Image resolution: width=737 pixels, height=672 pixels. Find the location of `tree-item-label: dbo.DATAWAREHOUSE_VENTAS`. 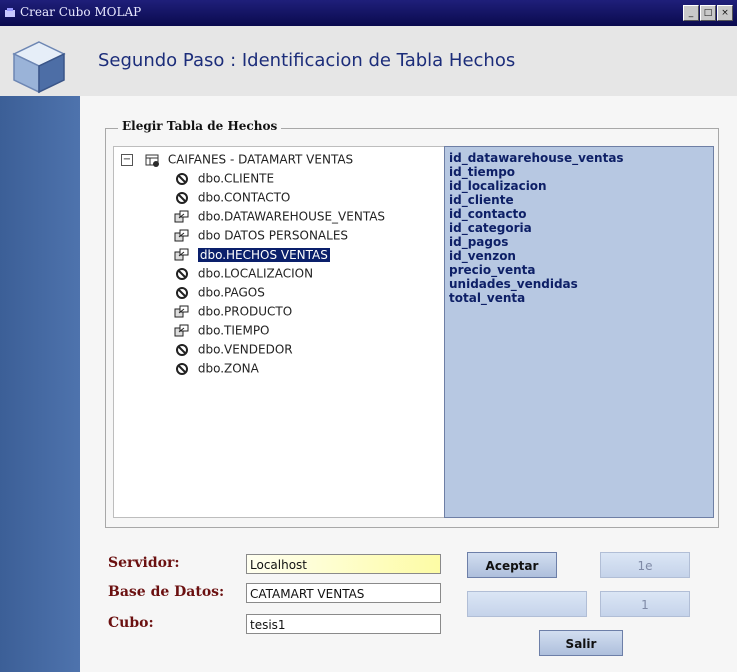

tree-item-label: dbo.DATAWAREHOUSE_VENTAS is located at coordinates (291, 216).